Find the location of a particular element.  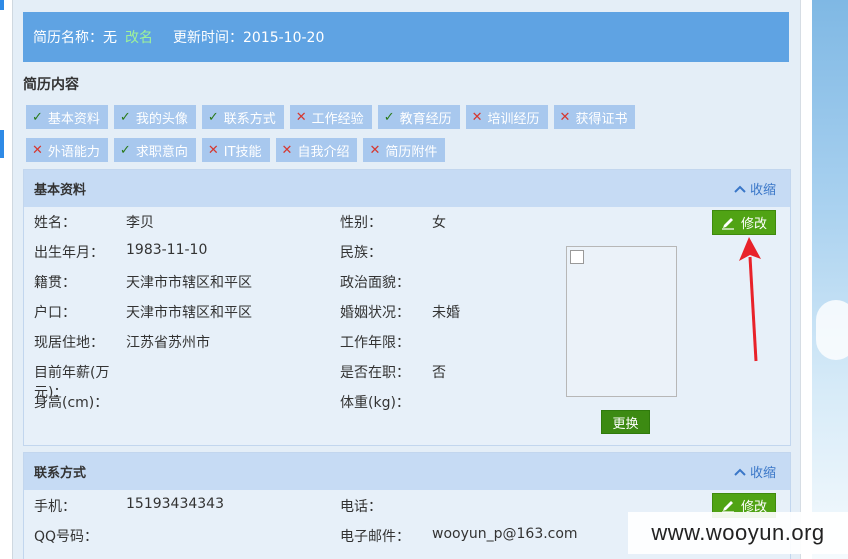

contact-collapse-button: 收缩 is located at coordinates (755, 471).